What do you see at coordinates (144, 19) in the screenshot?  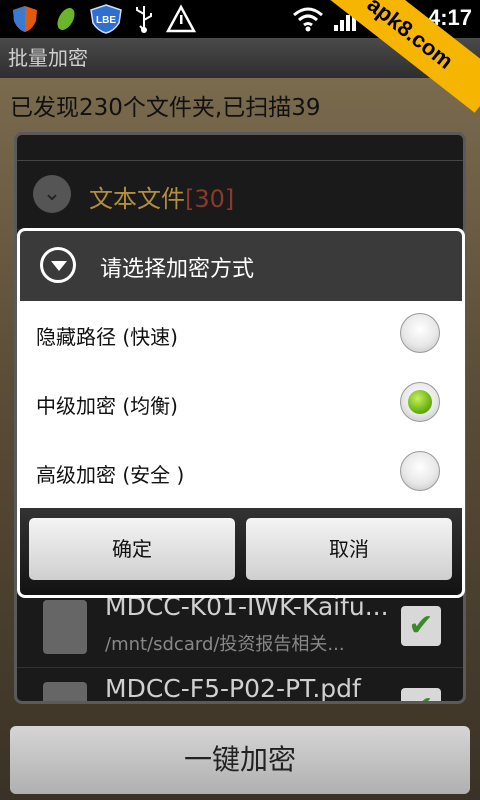 I see `usb-icon` at bounding box center [144, 19].